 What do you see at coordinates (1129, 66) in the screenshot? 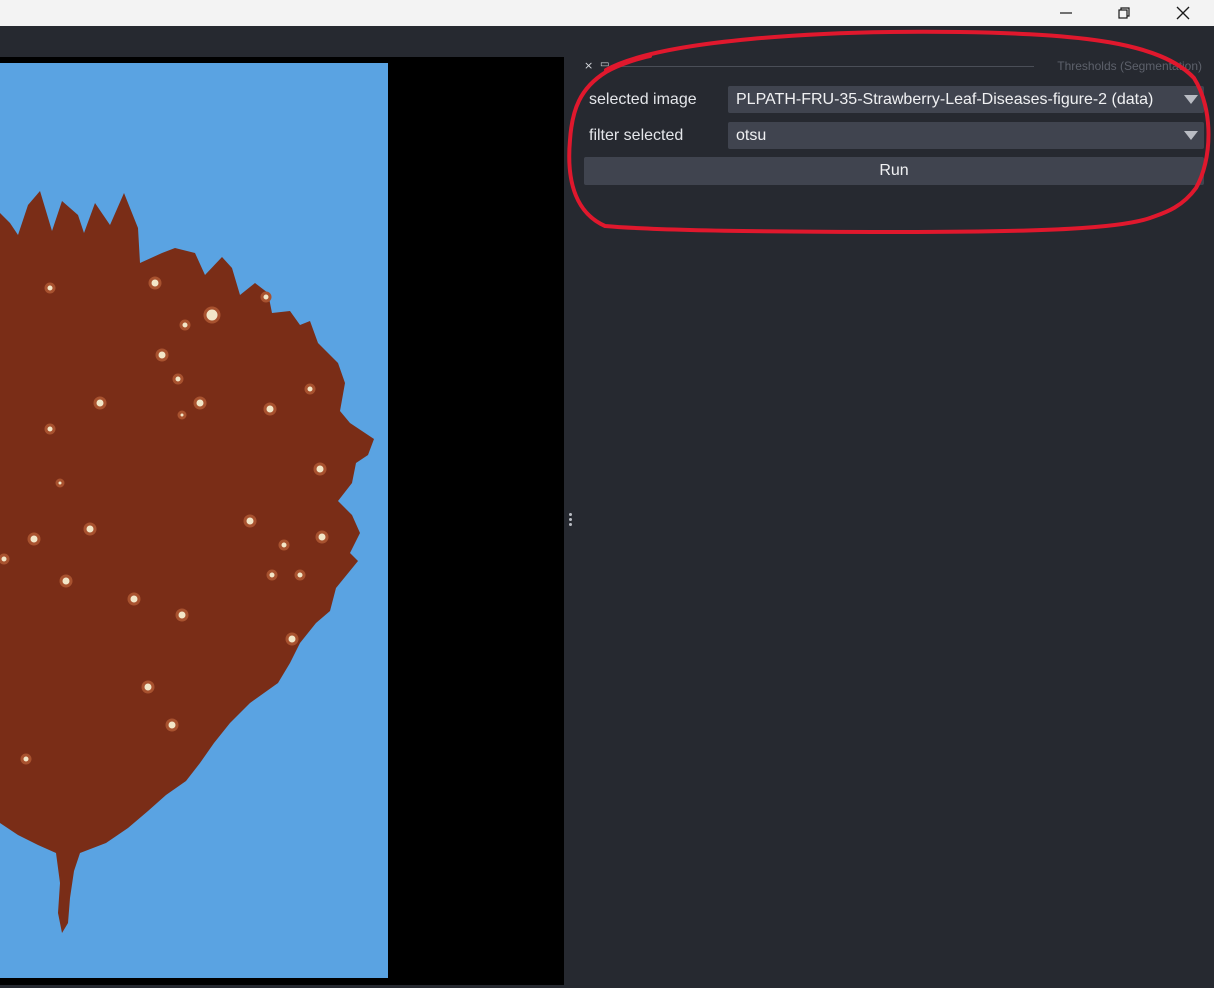
I see `dock-title: Thresholds (Segmentation)` at bounding box center [1129, 66].